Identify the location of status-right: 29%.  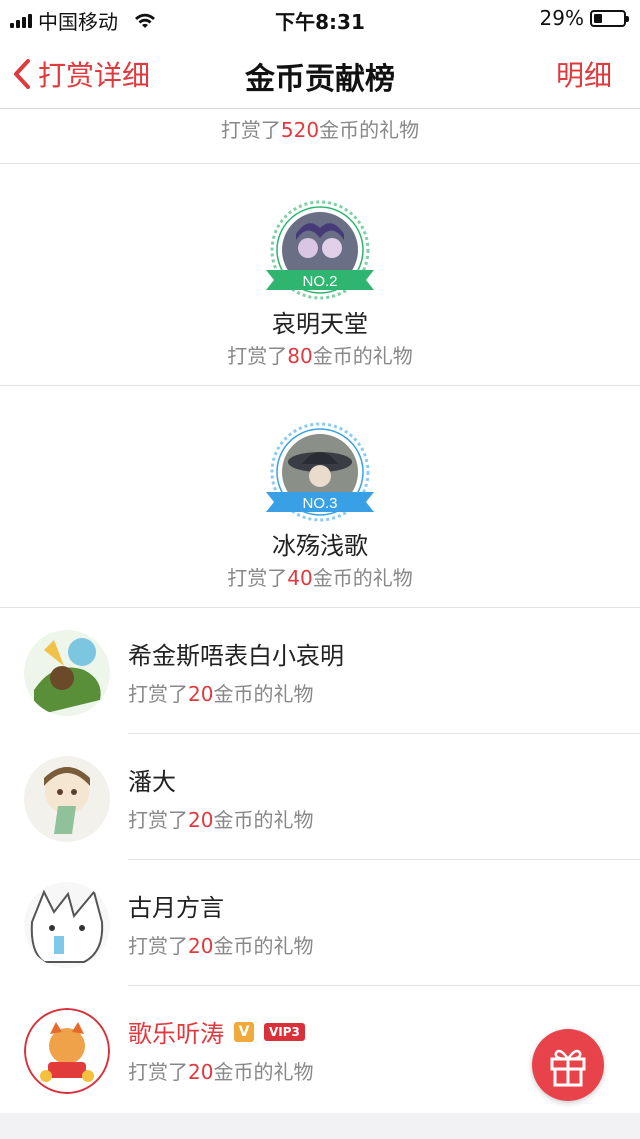
(584, 18).